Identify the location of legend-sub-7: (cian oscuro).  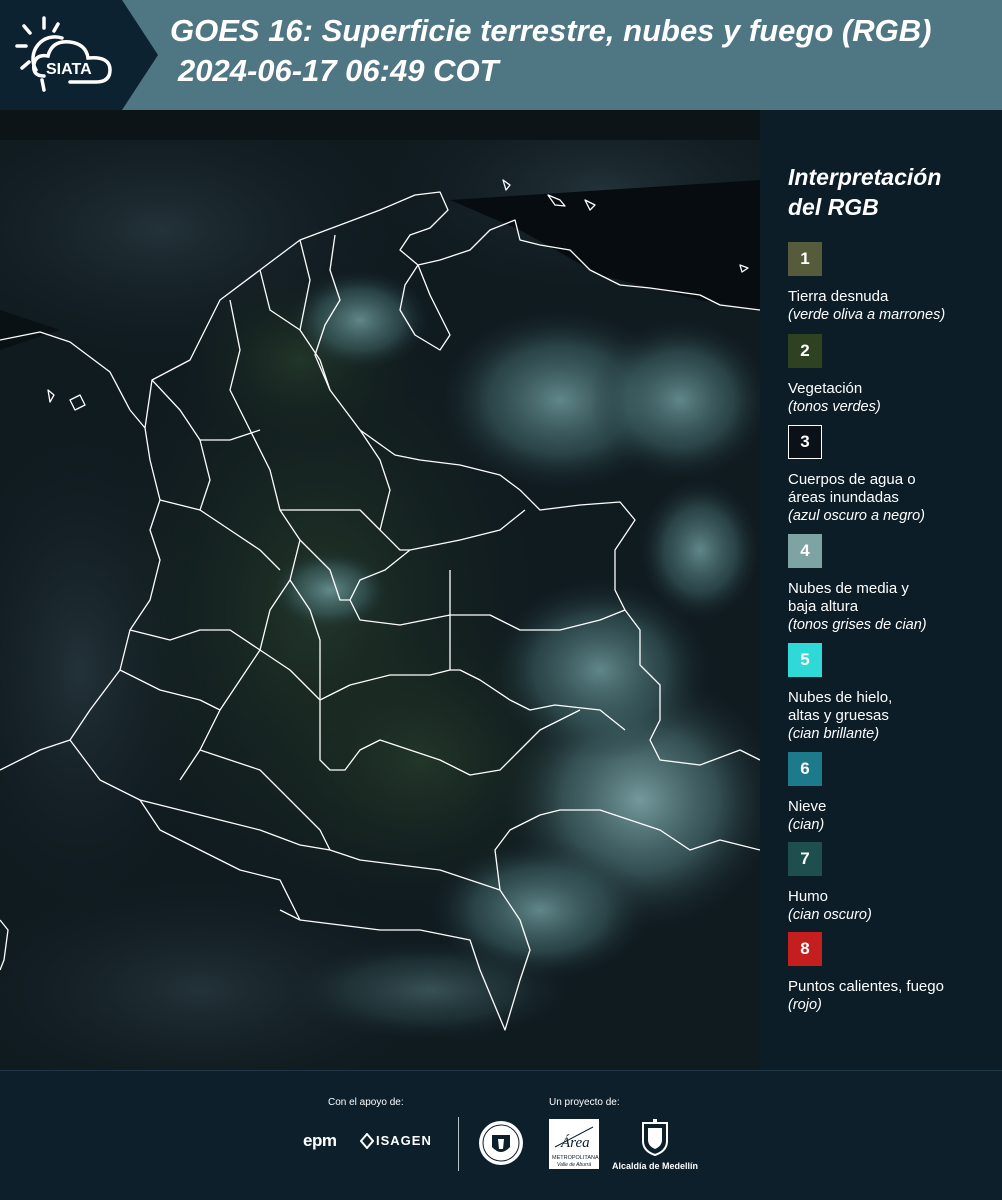
(830, 915).